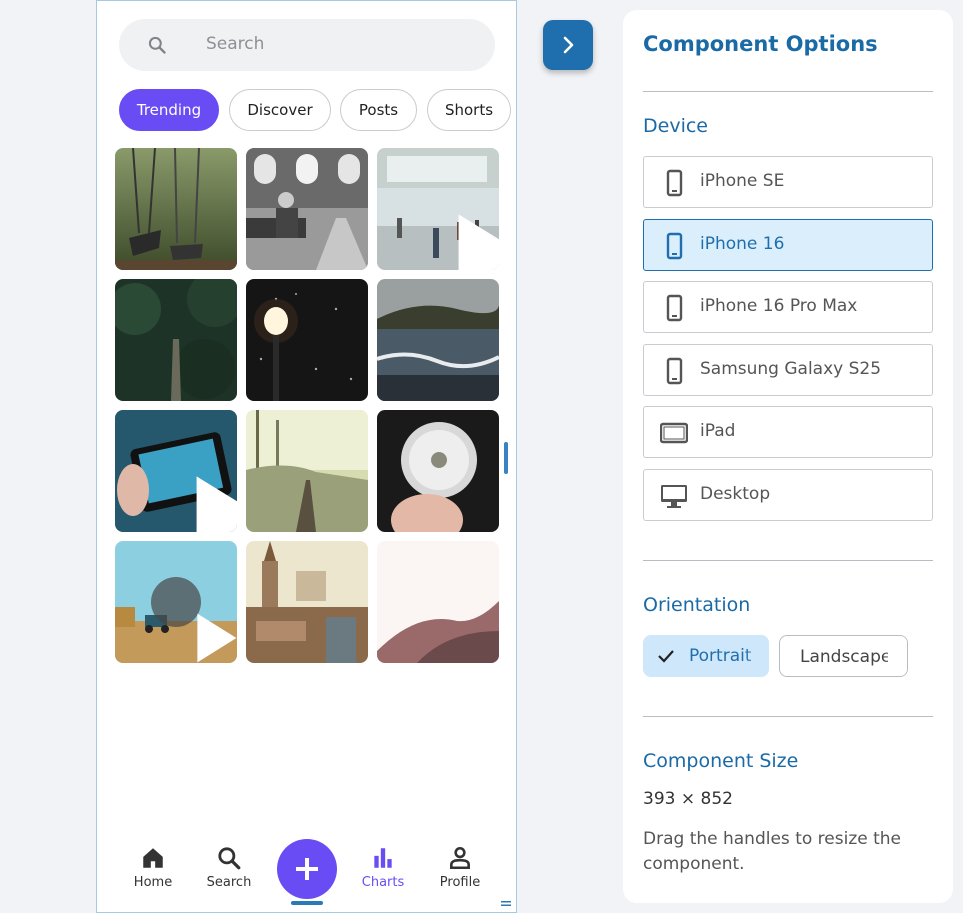  What do you see at coordinates (788, 245) in the screenshot?
I see `device-option-iphone-16: iPhone 16` at bounding box center [788, 245].